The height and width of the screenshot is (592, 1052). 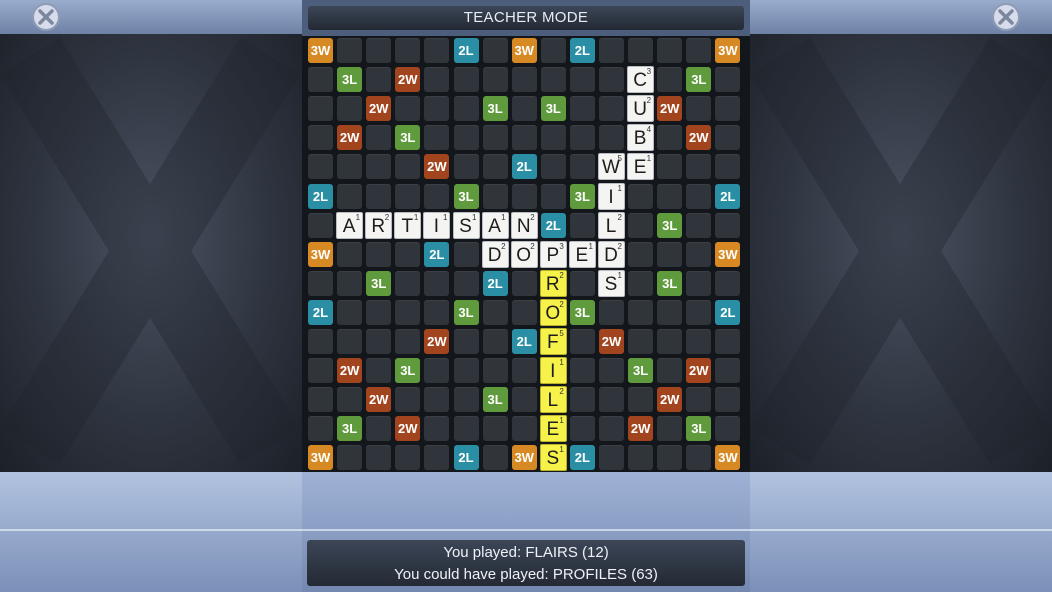 What do you see at coordinates (1006, 17) in the screenshot?
I see `close-button-right` at bounding box center [1006, 17].